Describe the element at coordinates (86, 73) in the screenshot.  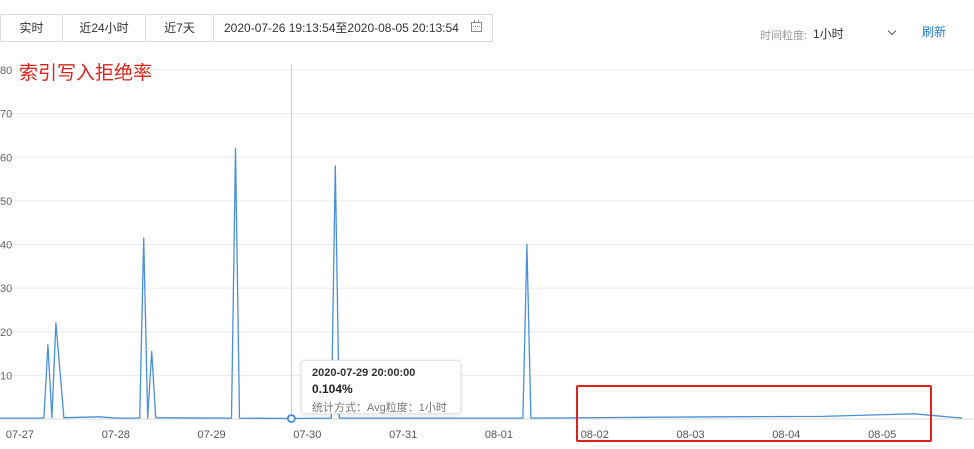
I see `chart-title: 索引写入拒绝率` at that location.